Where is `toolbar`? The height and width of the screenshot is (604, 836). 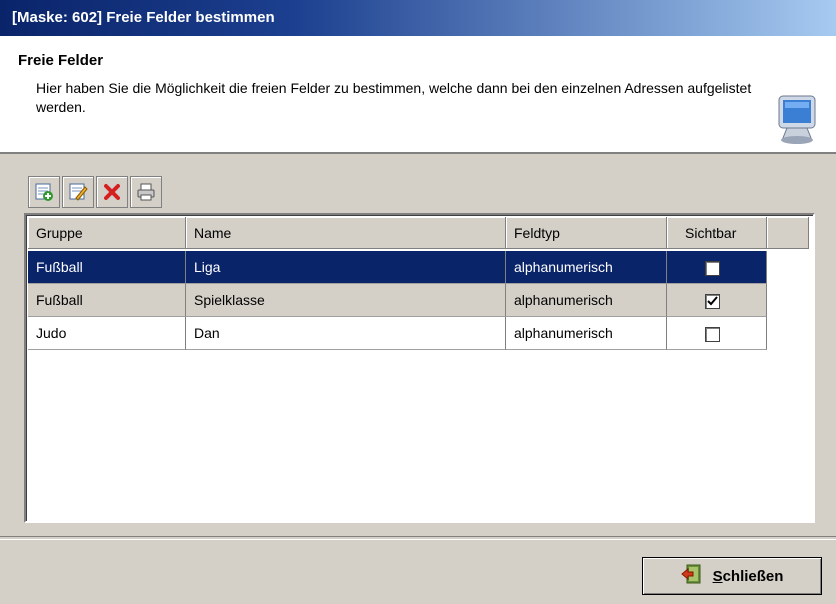 toolbar is located at coordinates (98, 191).